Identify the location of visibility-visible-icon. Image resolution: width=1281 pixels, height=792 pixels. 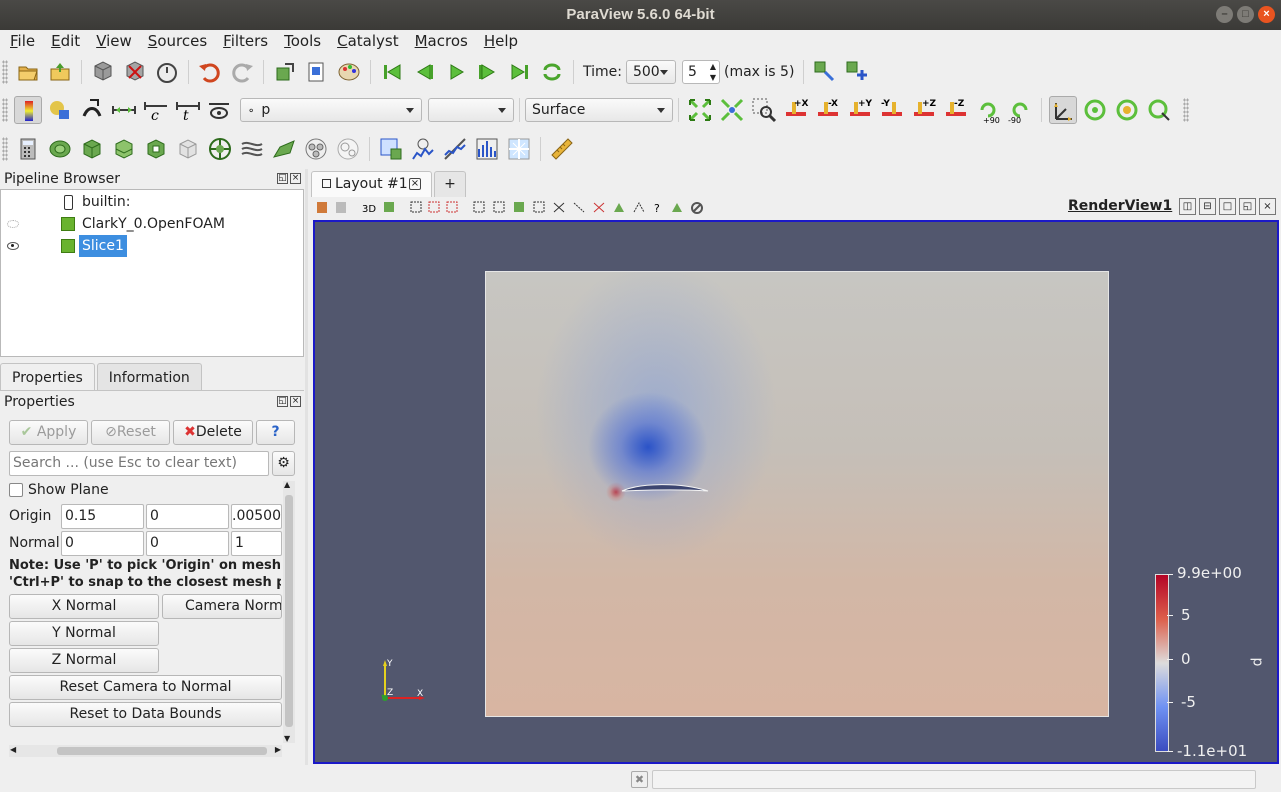
(13, 246).